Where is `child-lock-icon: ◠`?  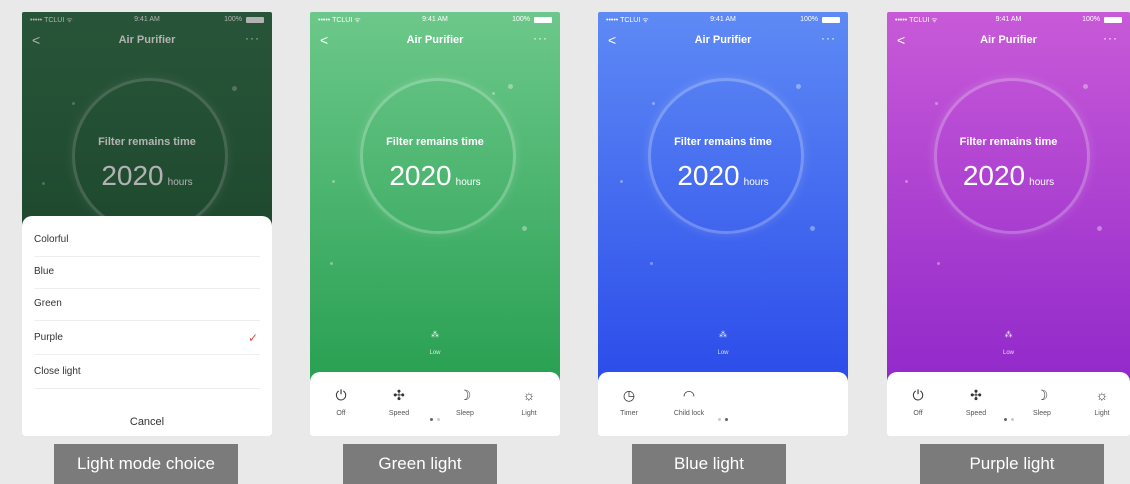 child-lock-icon: ◠ is located at coordinates (689, 395).